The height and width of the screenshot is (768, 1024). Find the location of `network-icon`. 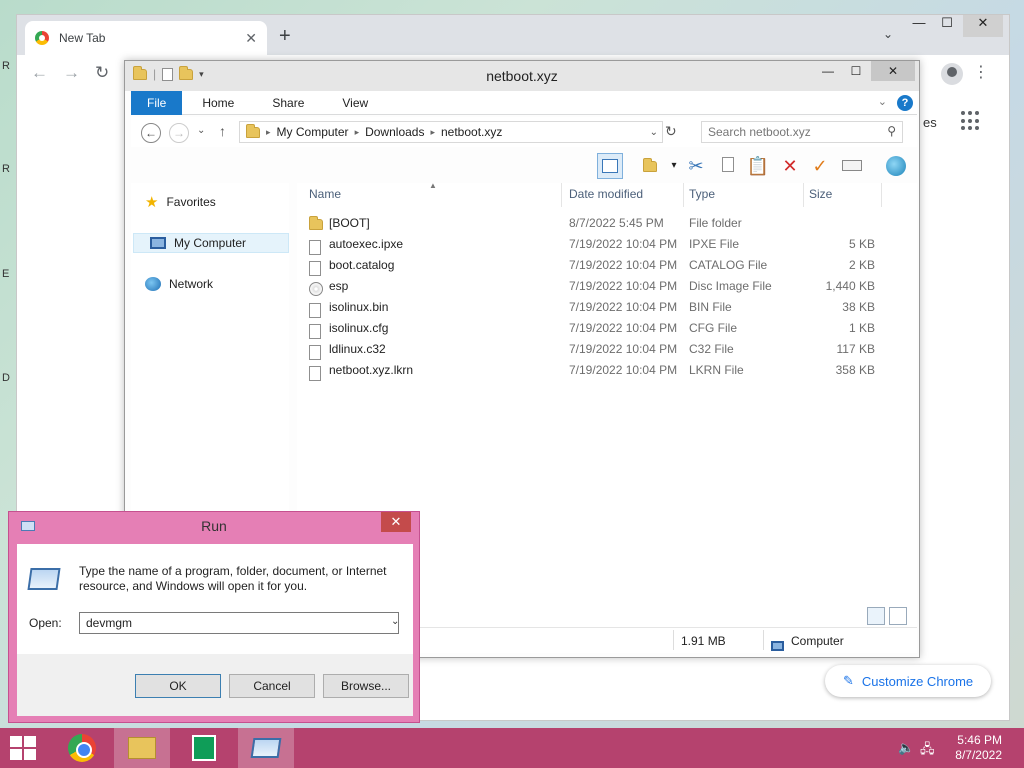

network-icon is located at coordinates (153, 284).